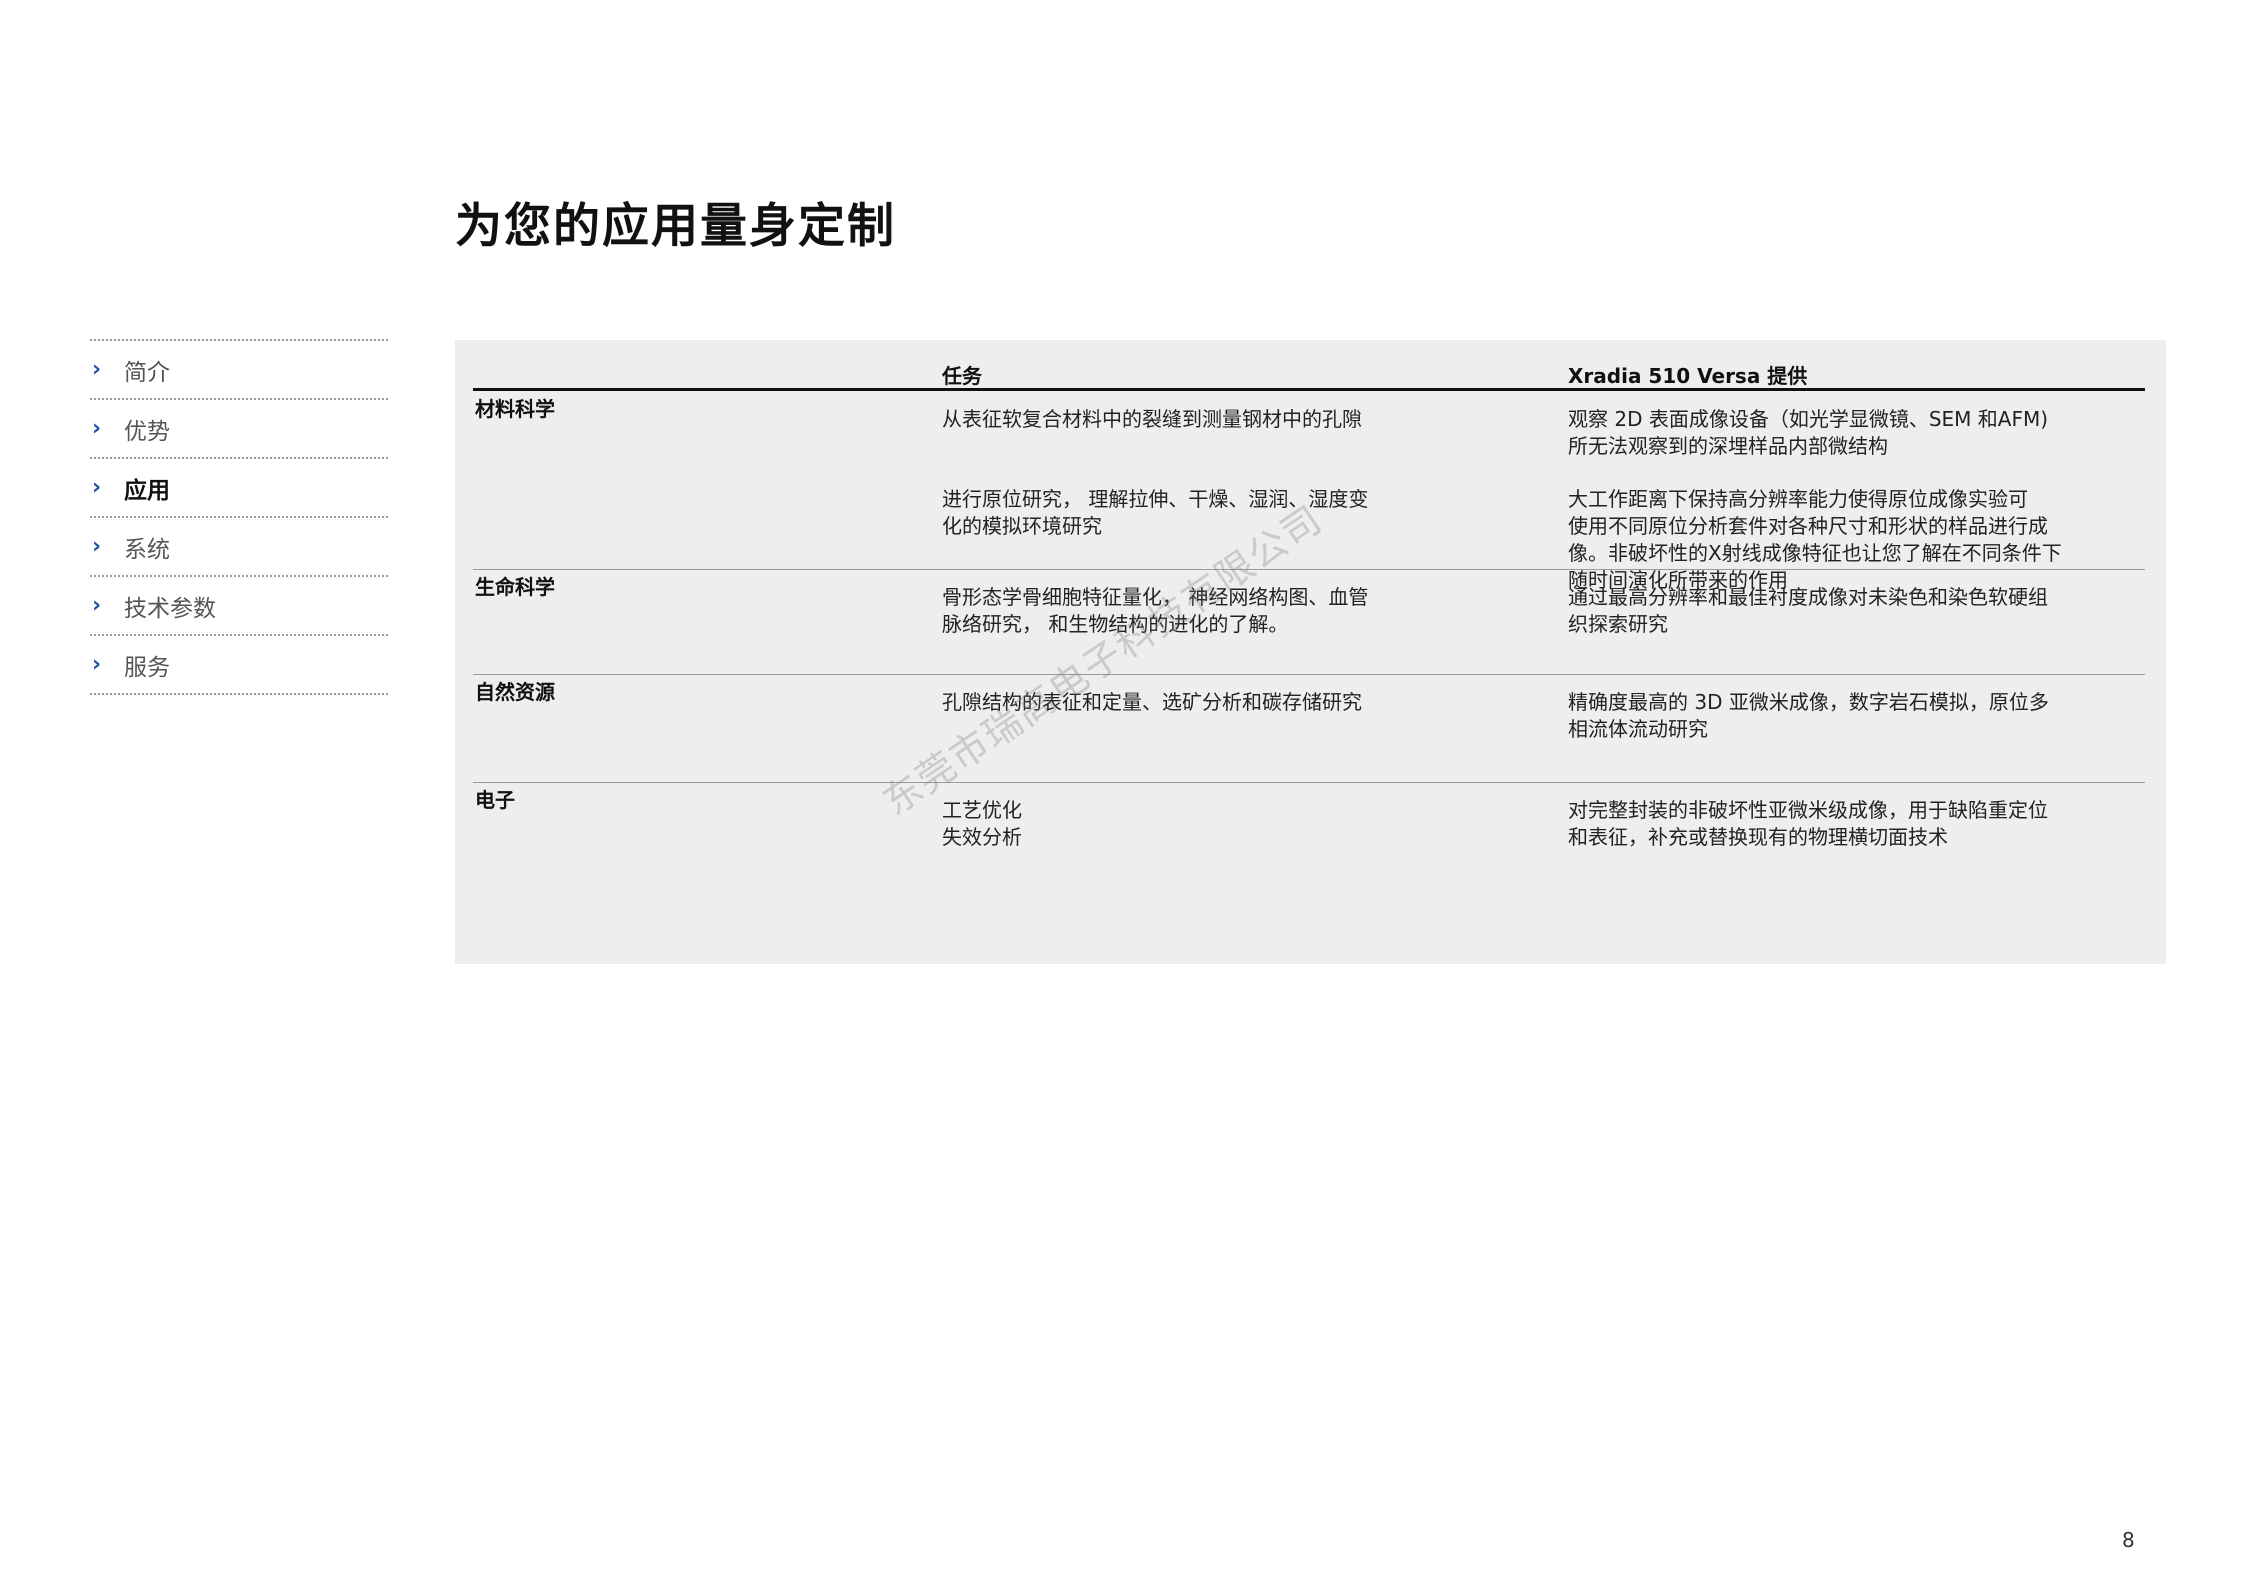 The image size is (2245, 1587). I want to click on offer-line: 使用不同原位分析套件对各种尺寸和形状的样品进行成, so click(1808, 526).